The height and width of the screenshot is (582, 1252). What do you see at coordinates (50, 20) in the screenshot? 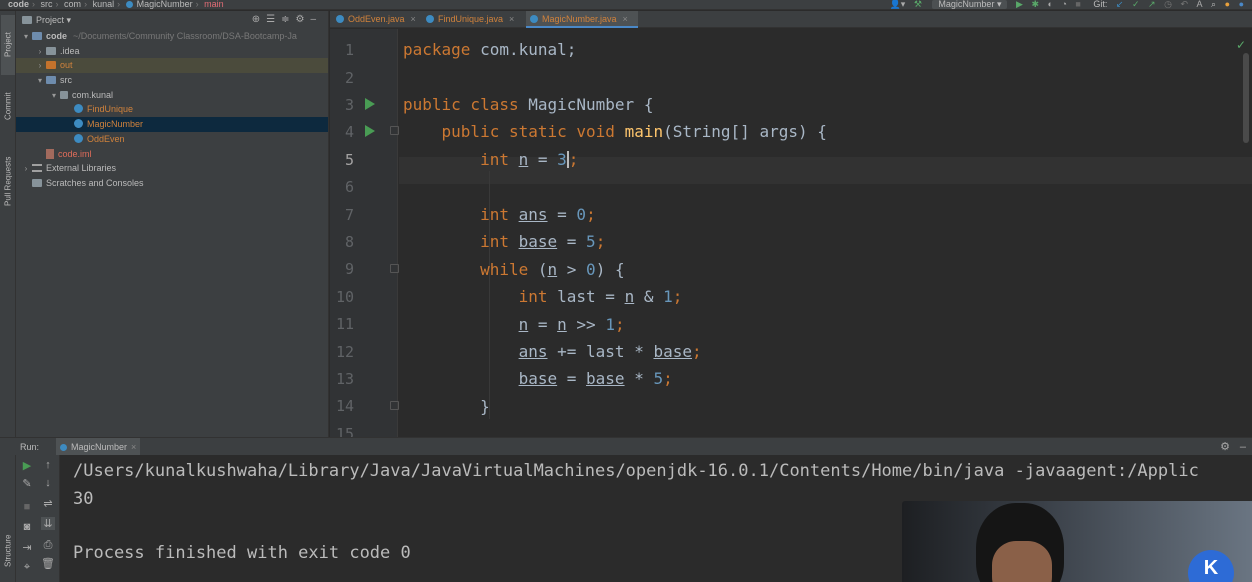
I see `project-panel-title: Project` at bounding box center [50, 20].